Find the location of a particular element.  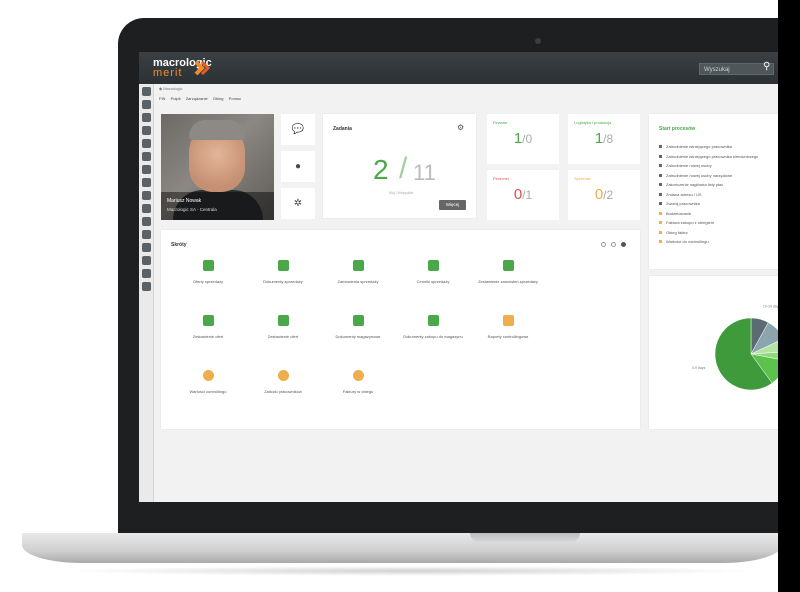

tasks-card: Zadania ⚙ 2 / 11 Mój / Wszystkie Więcej is located at coordinates (399, 166).